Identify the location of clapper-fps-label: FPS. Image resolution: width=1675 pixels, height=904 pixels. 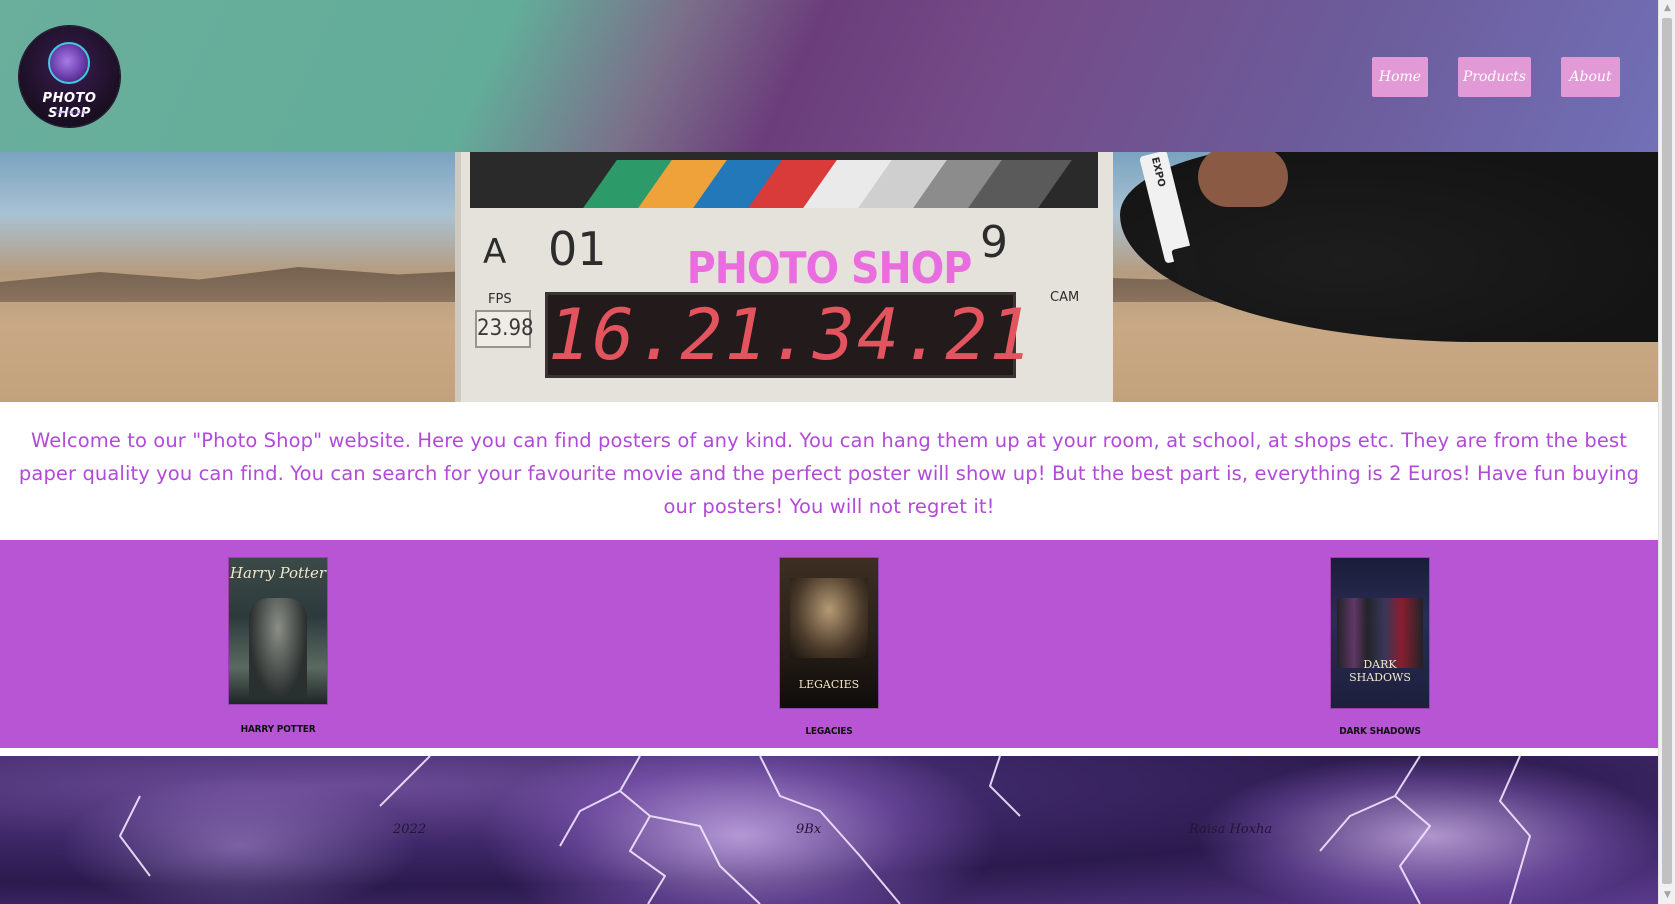
(500, 299).